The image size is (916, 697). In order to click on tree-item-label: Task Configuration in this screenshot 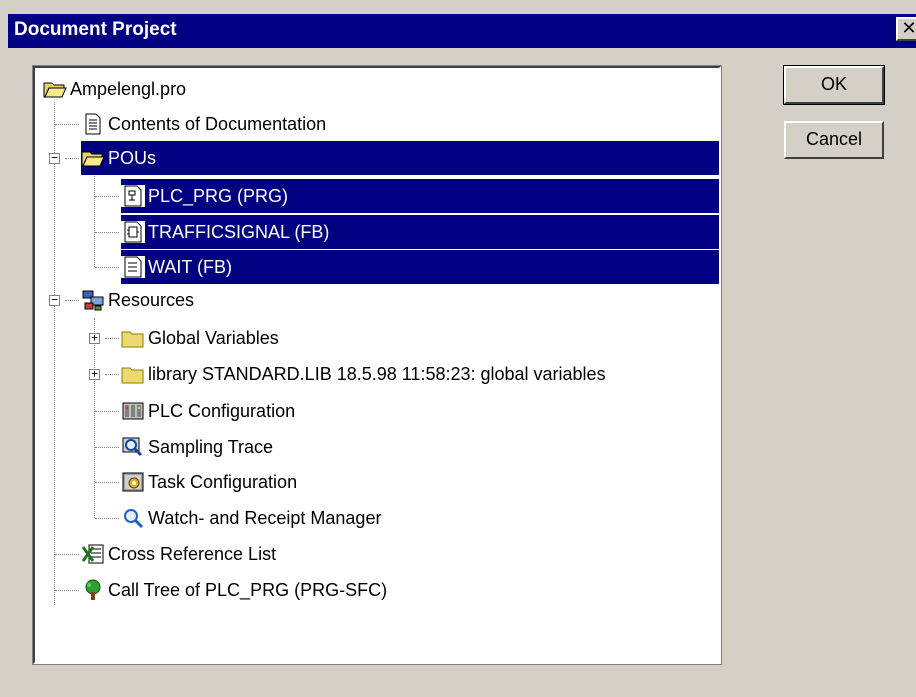, I will do `click(223, 481)`.